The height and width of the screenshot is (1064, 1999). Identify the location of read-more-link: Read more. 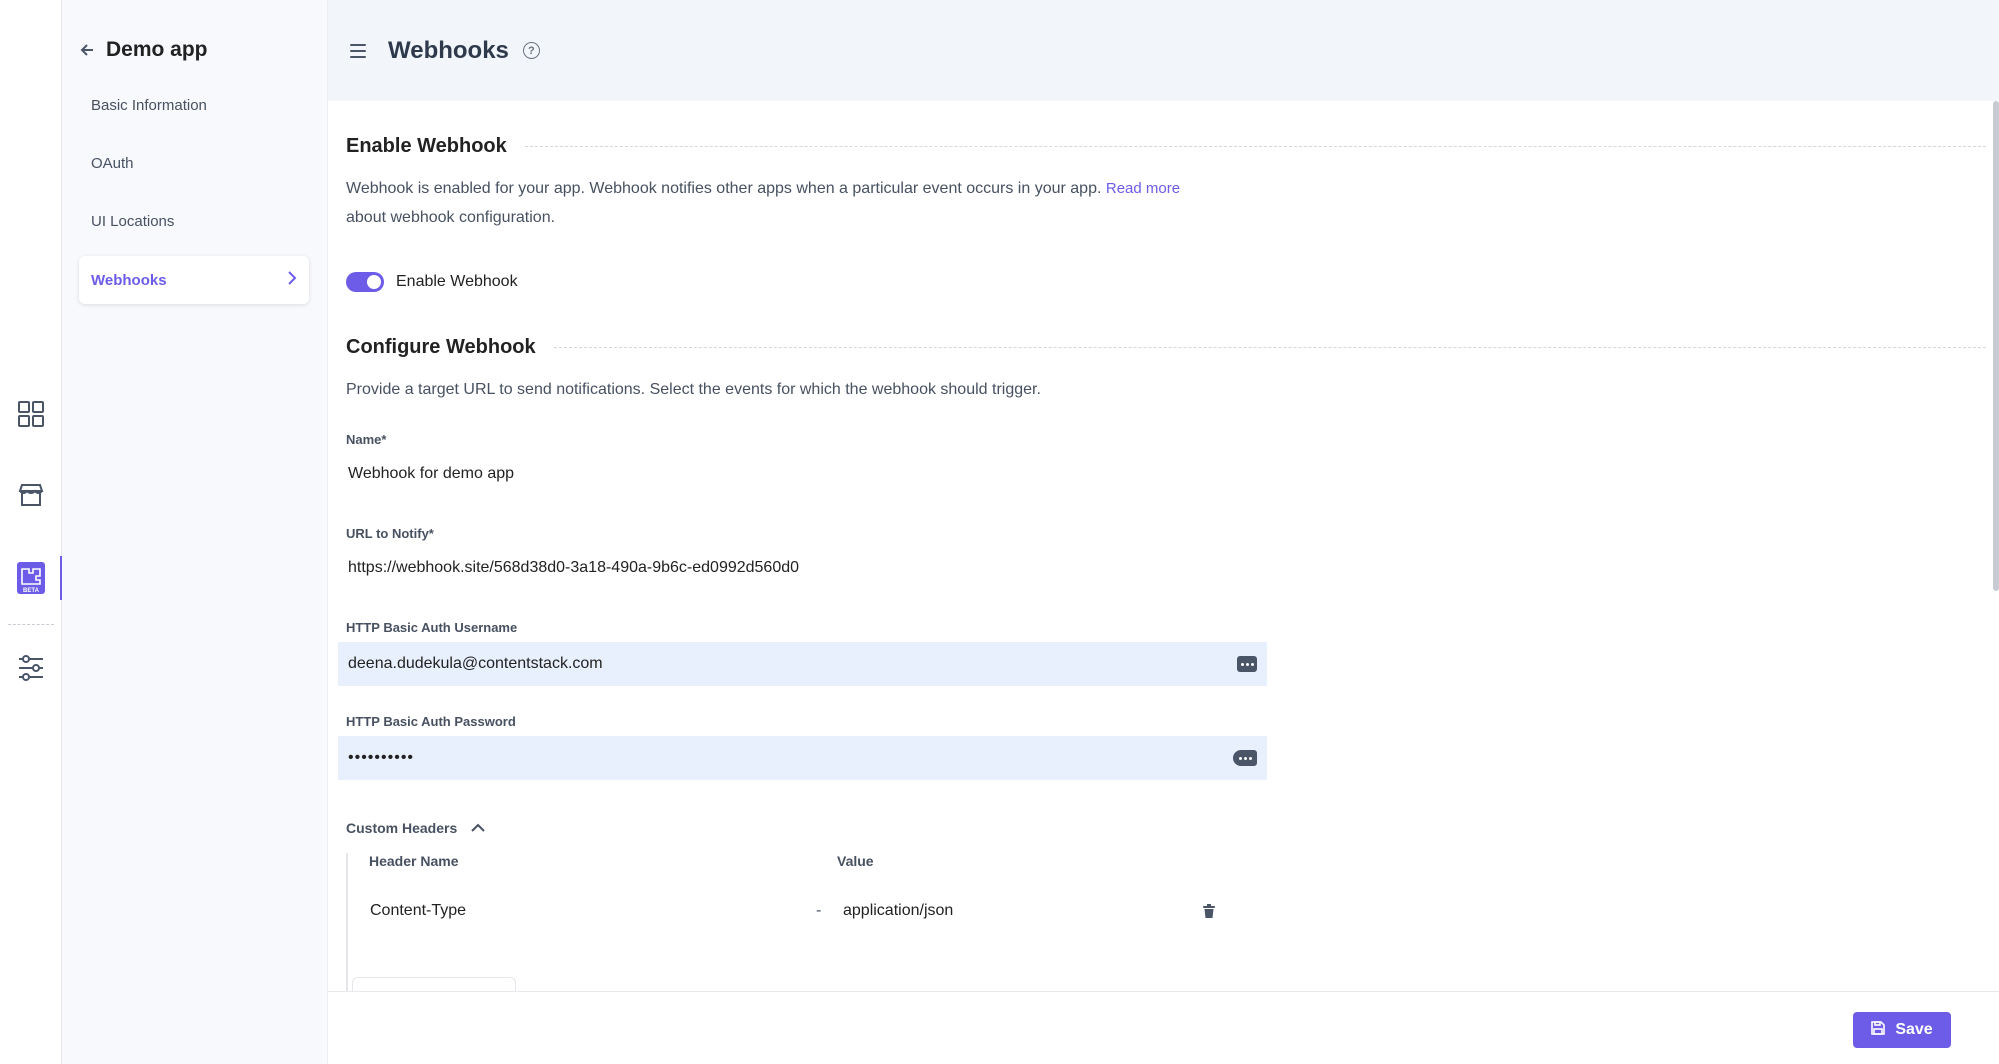
(1143, 188).